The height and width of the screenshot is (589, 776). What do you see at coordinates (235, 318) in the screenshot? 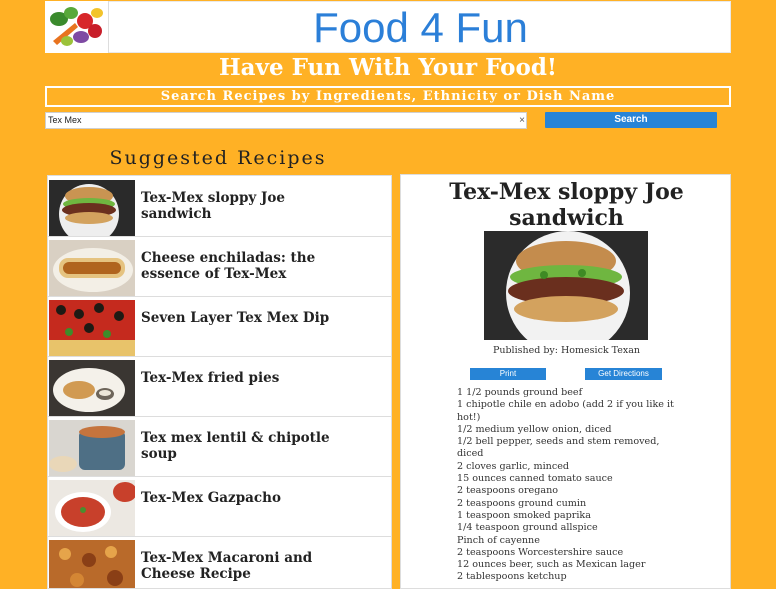
I see `recipe-item-title: Seven Layer Tex Mex Dip` at bounding box center [235, 318].